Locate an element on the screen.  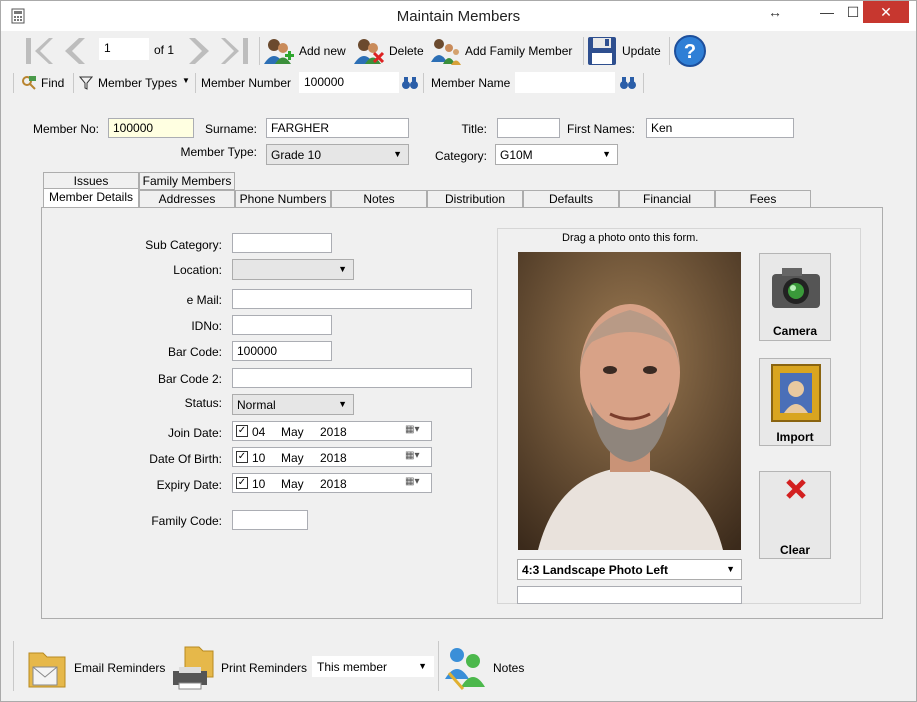
expiry-date-label: Expiry Date: is located at coordinates (189, 485).